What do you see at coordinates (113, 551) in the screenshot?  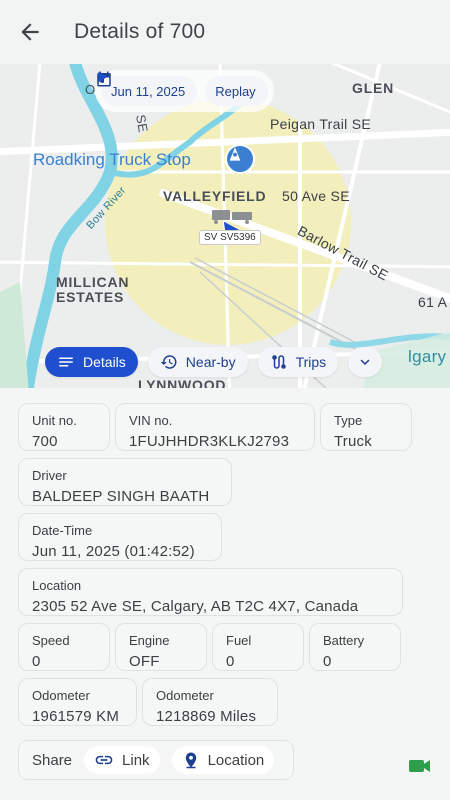 I see `datetime-value: Jun 11, 2025 (01:42:52)` at bounding box center [113, 551].